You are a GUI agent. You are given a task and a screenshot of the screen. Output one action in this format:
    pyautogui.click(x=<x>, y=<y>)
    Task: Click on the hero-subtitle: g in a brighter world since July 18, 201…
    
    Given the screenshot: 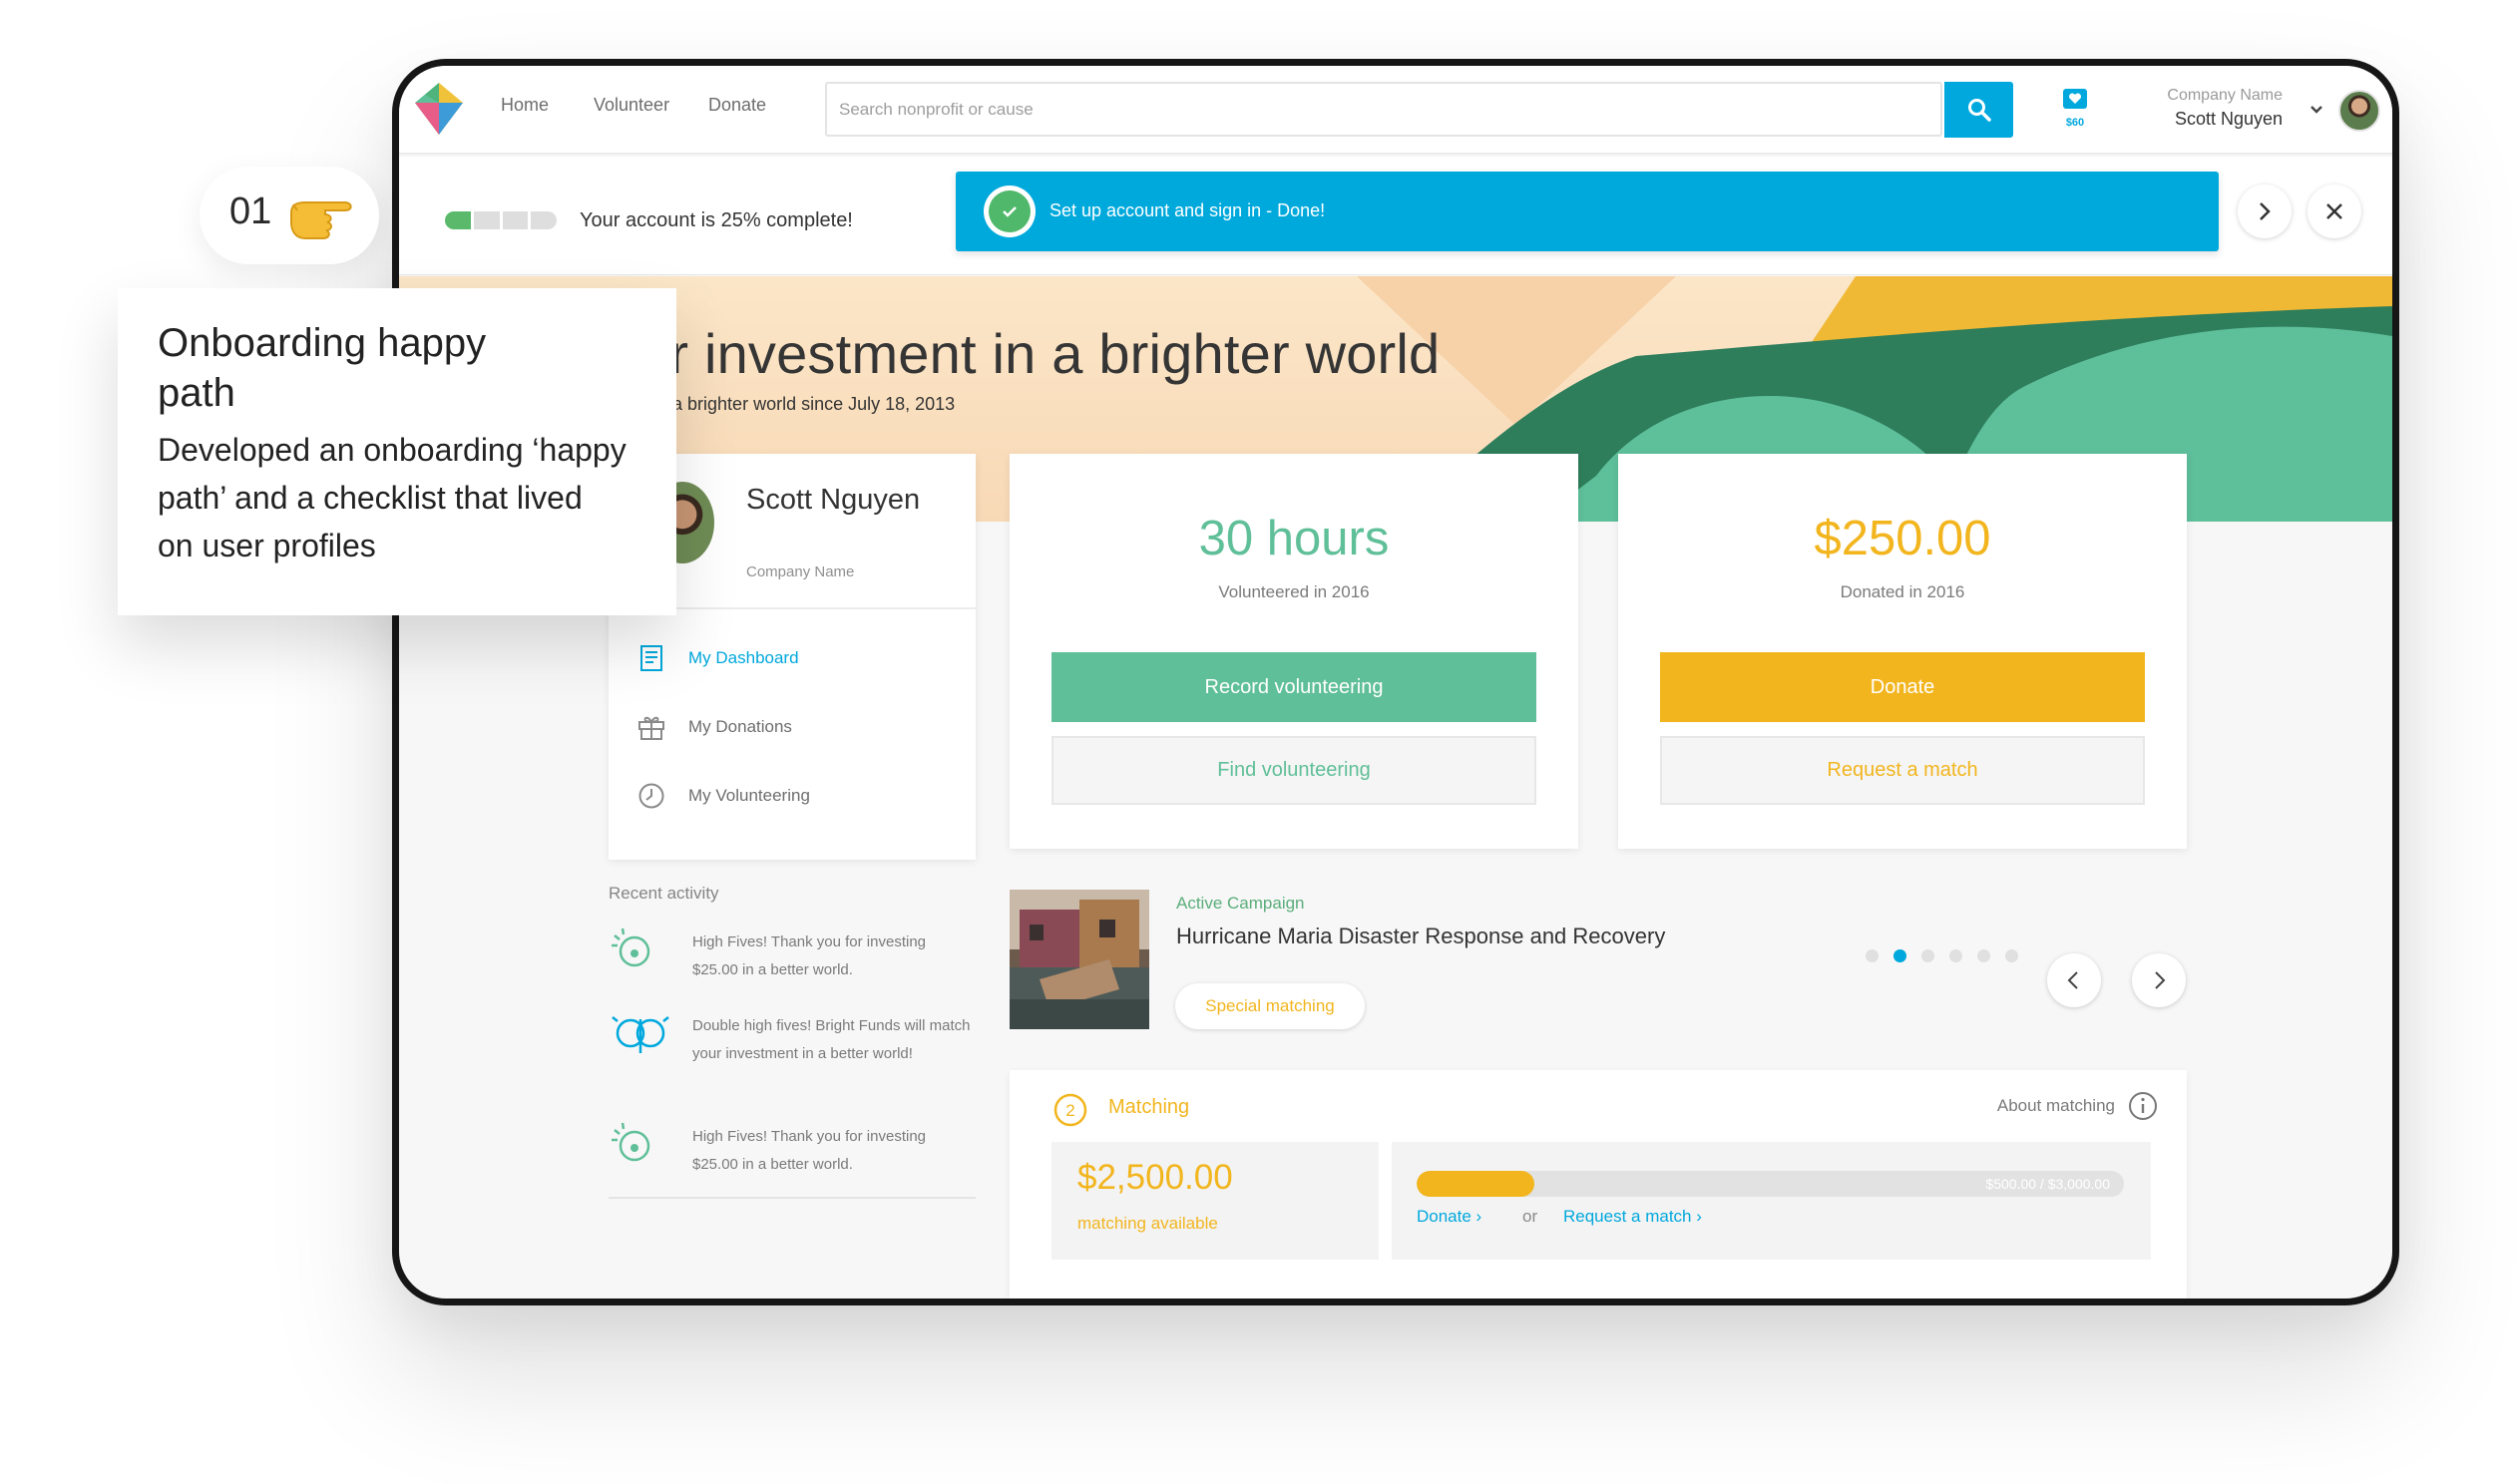 What is the action you would take?
    pyautogui.click(x=797, y=404)
    